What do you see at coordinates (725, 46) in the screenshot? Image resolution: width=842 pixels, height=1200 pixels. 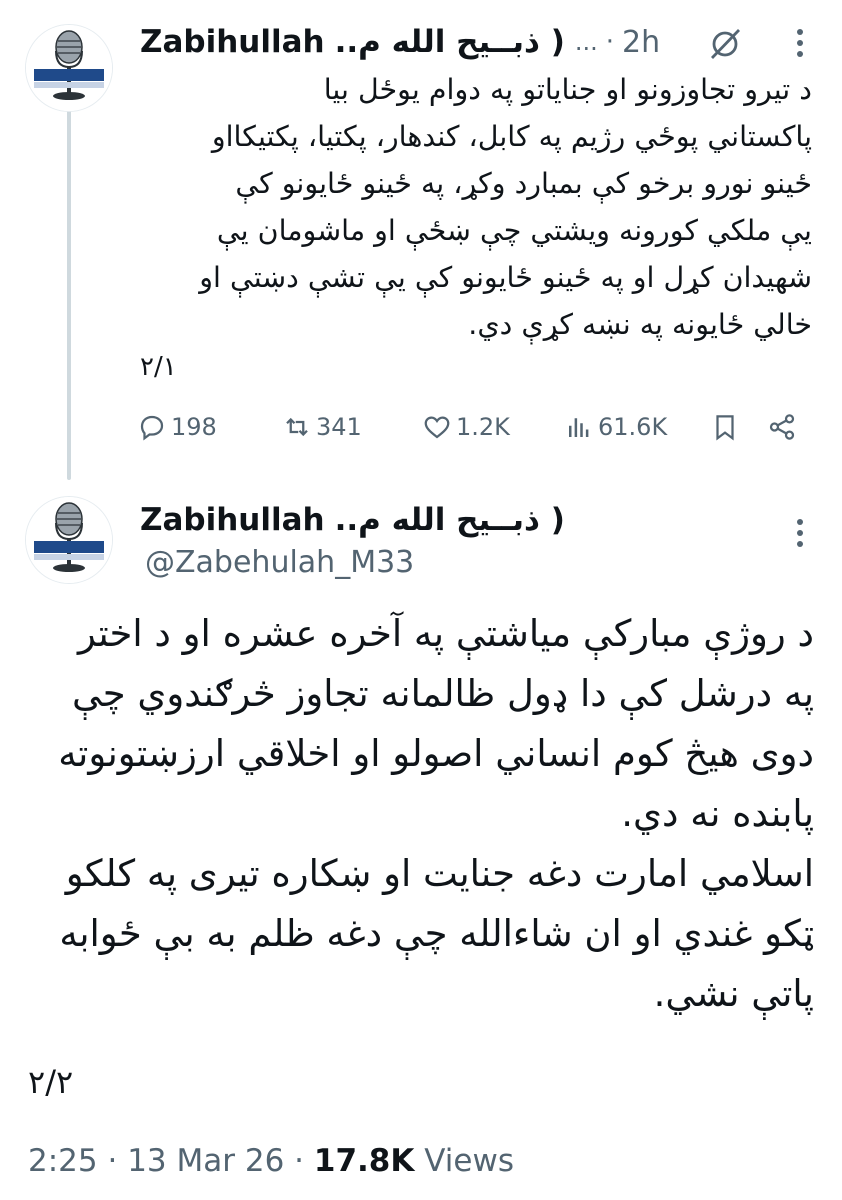 I see `grok-icon` at bounding box center [725, 46].